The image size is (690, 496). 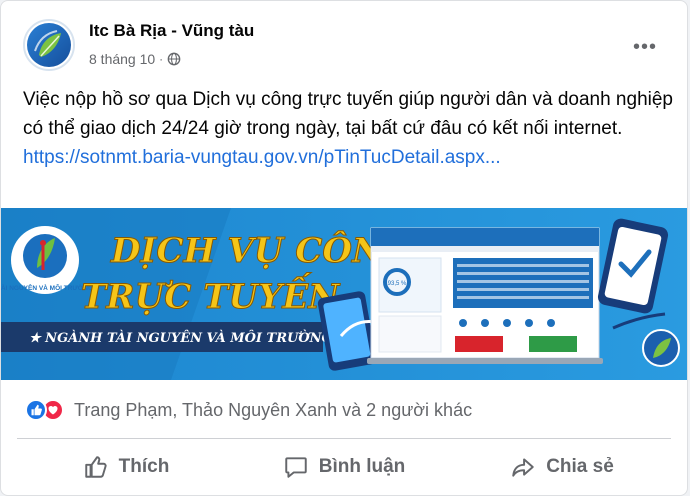 What do you see at coordinates (174, 59) in the screenshot?
I see `globe-icon` at bounding box center [174, 59].